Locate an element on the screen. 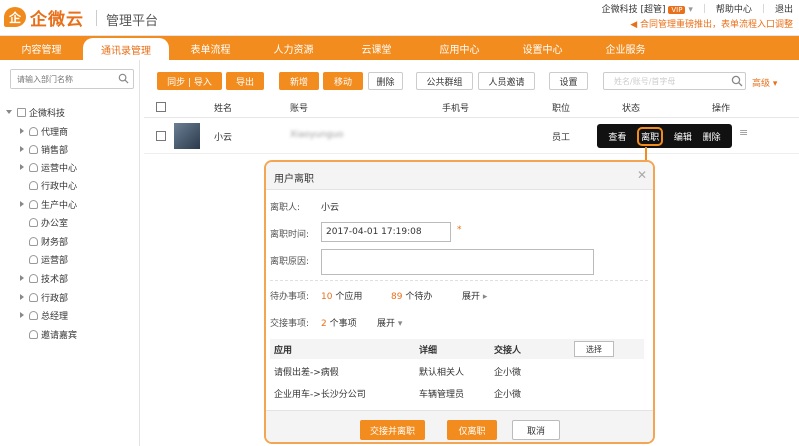 The image size is (799, 446). tree-item-agent: 代理商 is located at coordinates (44, 131).